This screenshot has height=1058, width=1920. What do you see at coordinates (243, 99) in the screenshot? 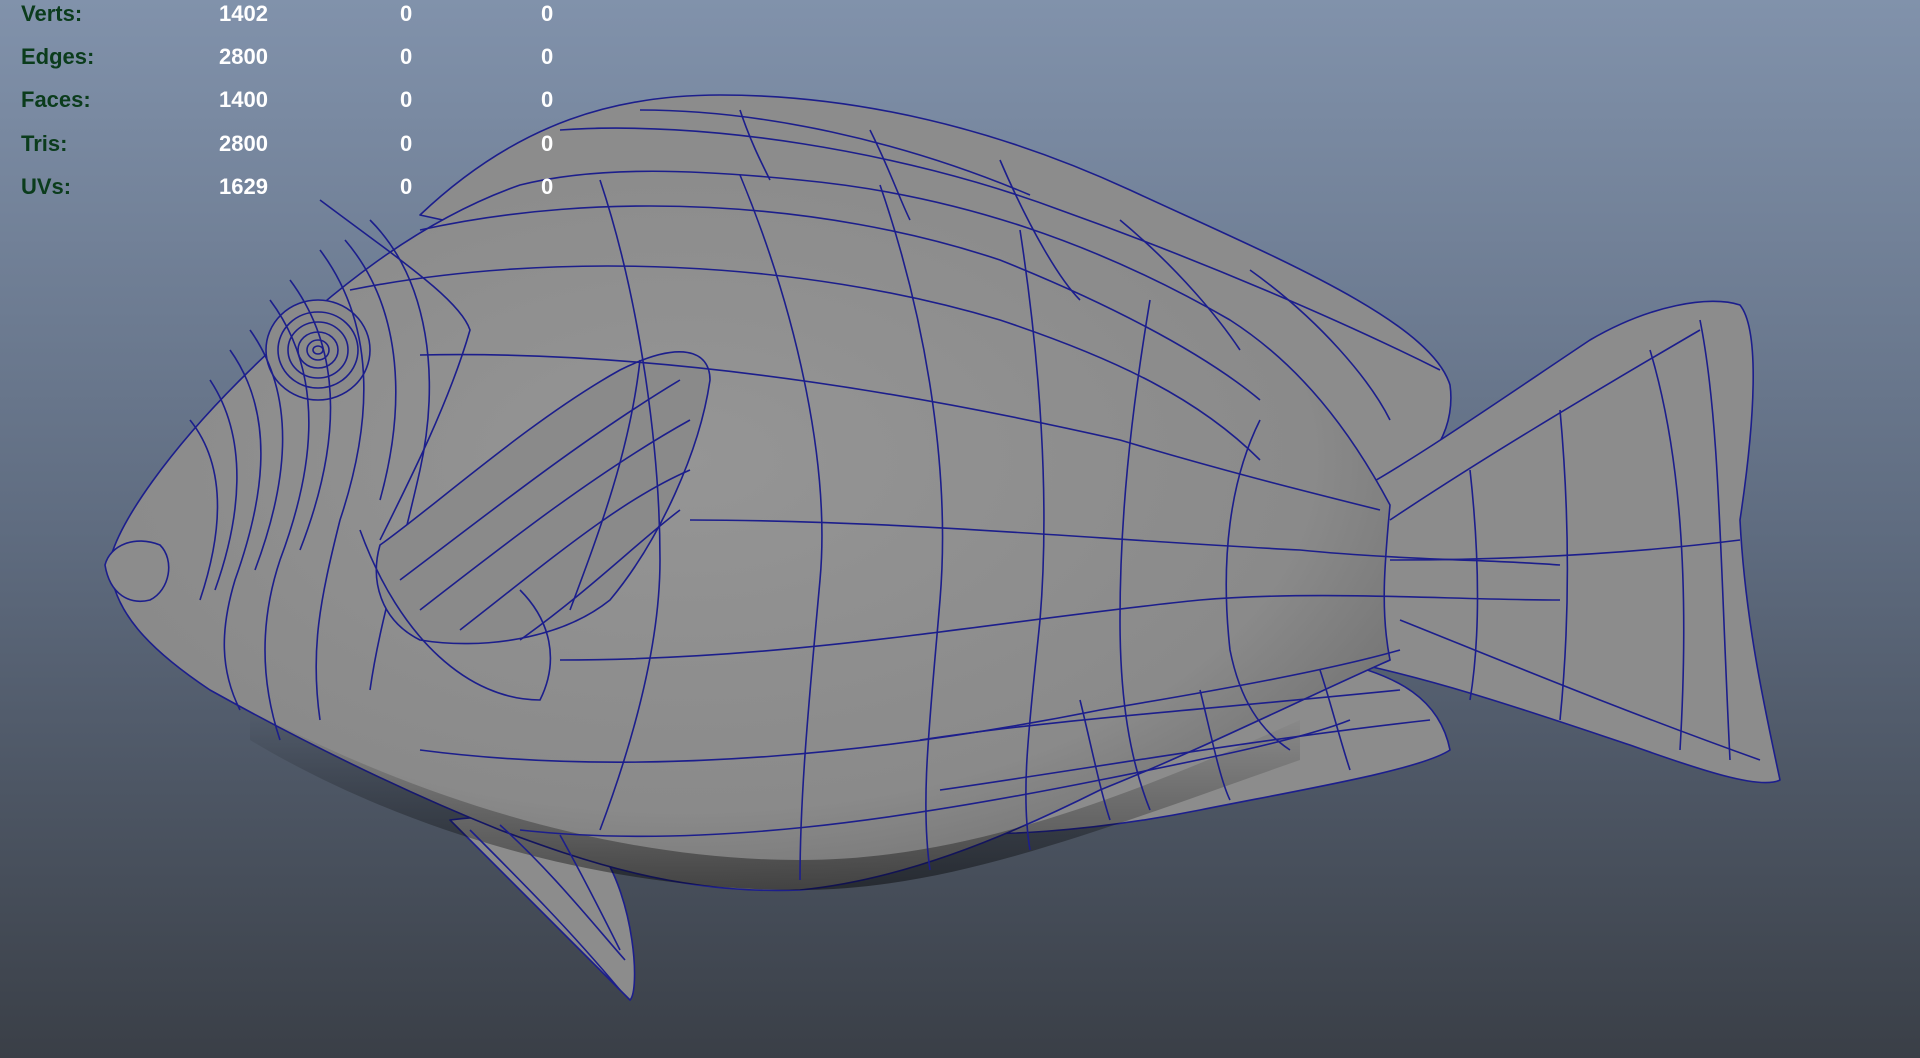
I see `hud-total-value: 1400` at bounding box center [243, 99].